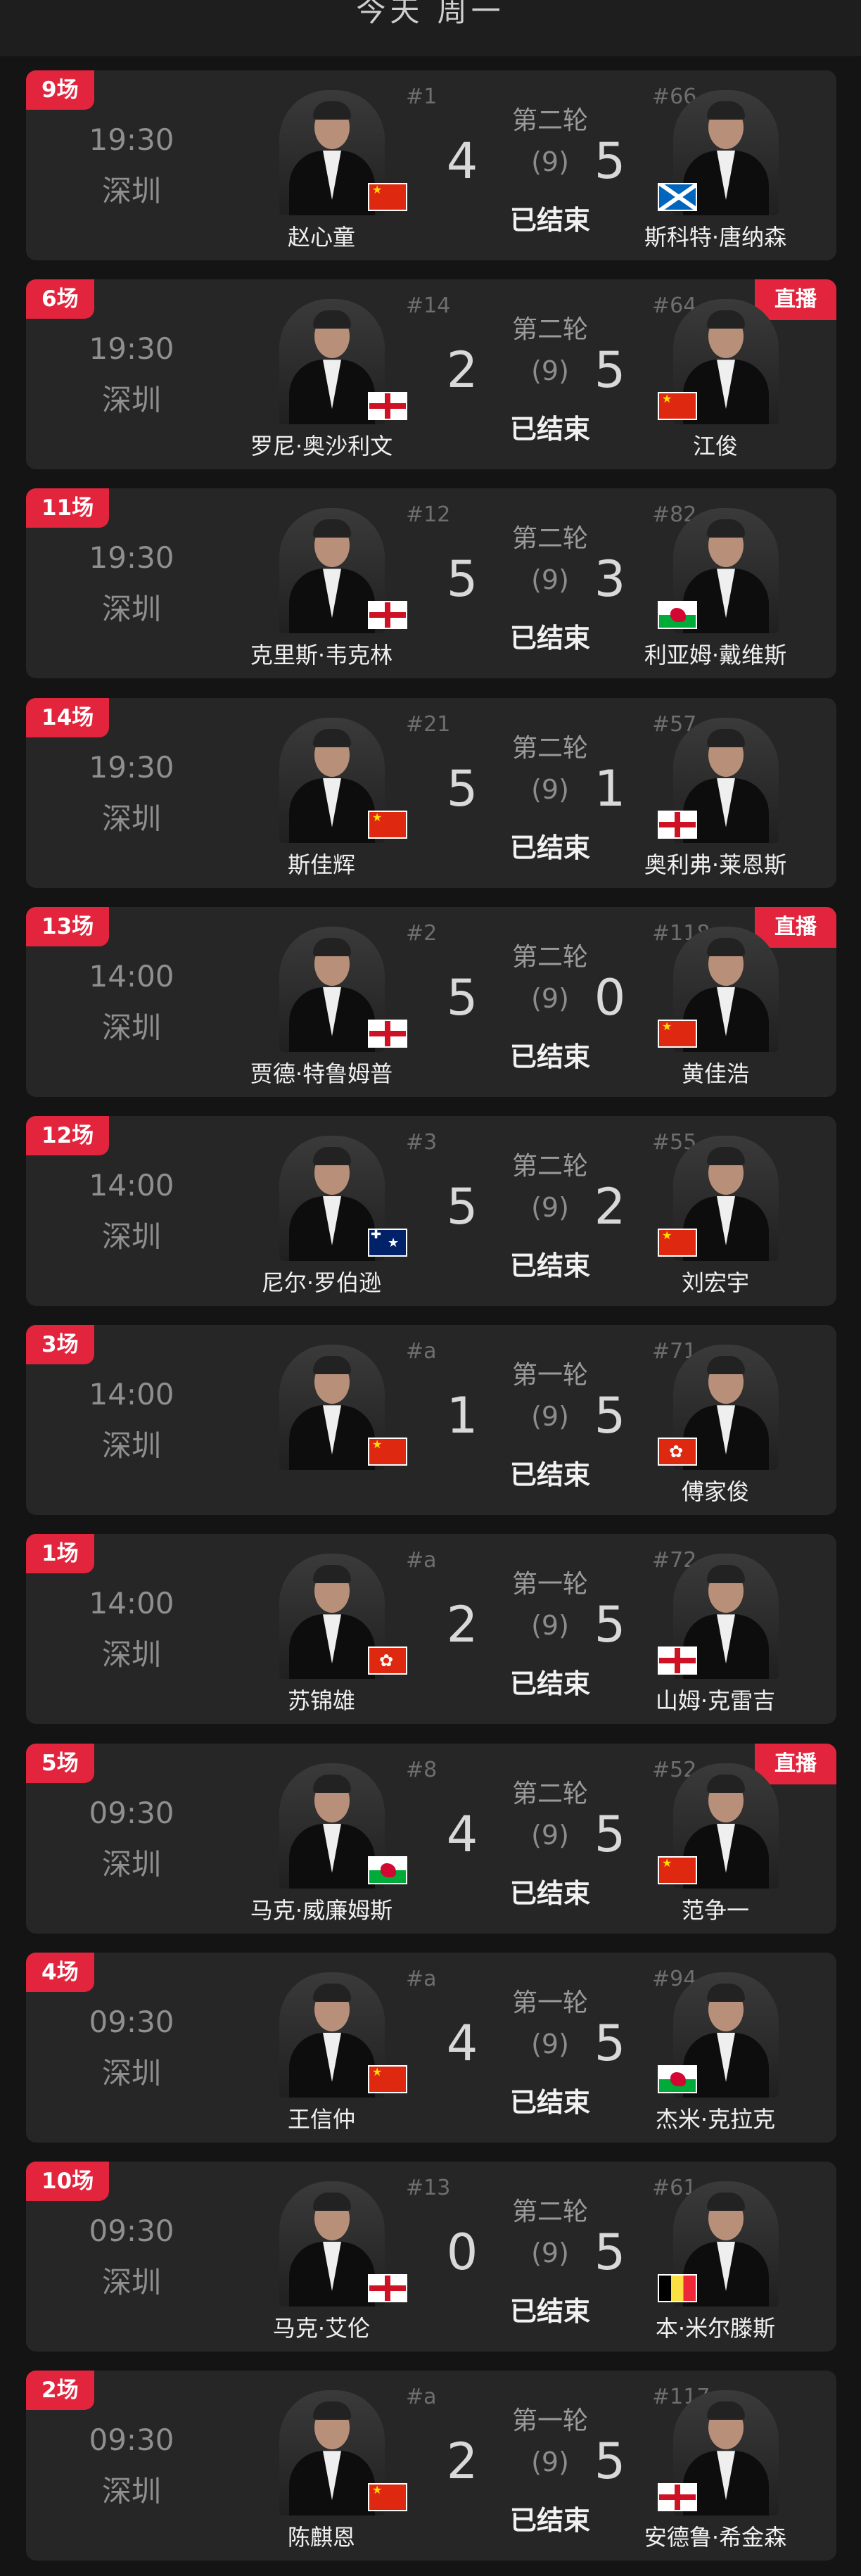 Image resolution: width=861 pixels, height=2576 pixels. I want to click on player-1: #21 斯佳辉, so click(333, 800).